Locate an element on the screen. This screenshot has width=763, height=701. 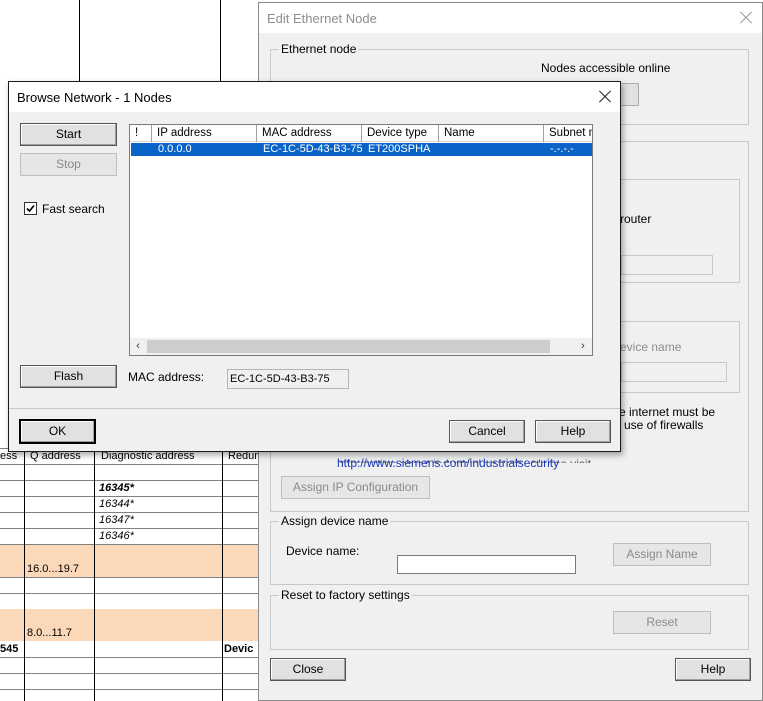
column-header-device-type: Device type is located at coordinates (400, 133).